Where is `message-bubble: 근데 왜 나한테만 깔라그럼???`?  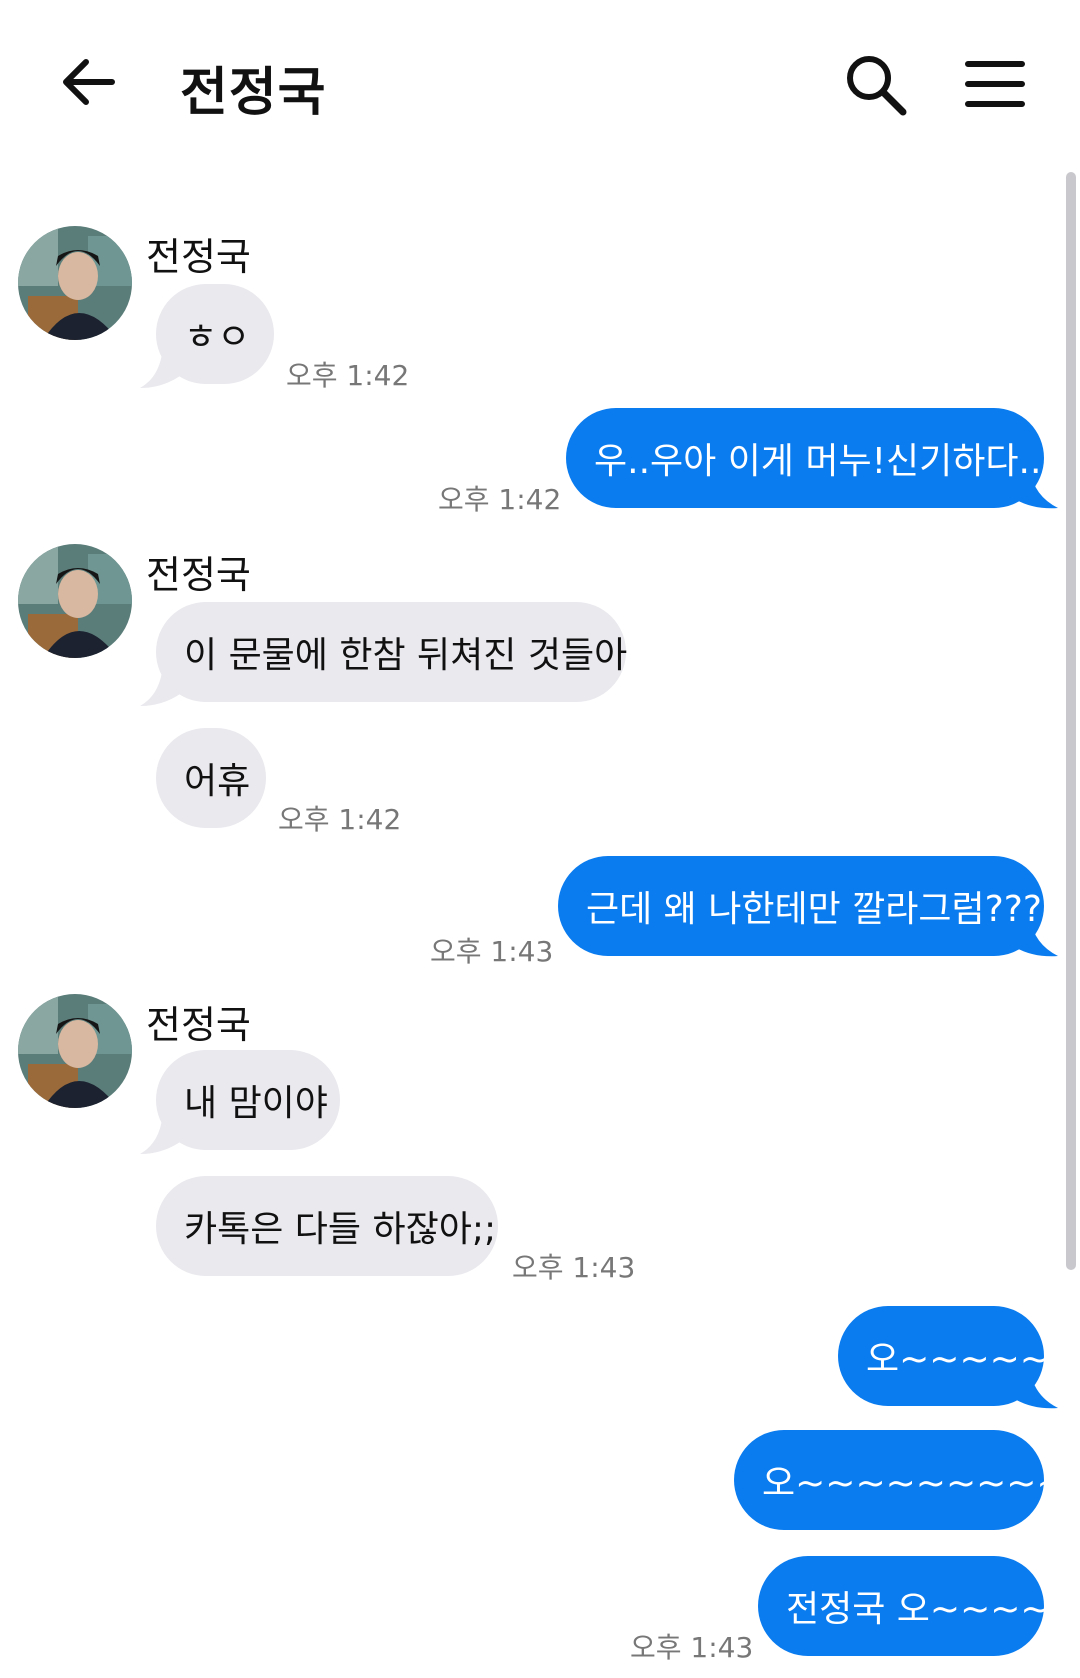
message-bubble: 근데 왜 나한테만 깔라그럼??? is located at coordinates (801, 906).